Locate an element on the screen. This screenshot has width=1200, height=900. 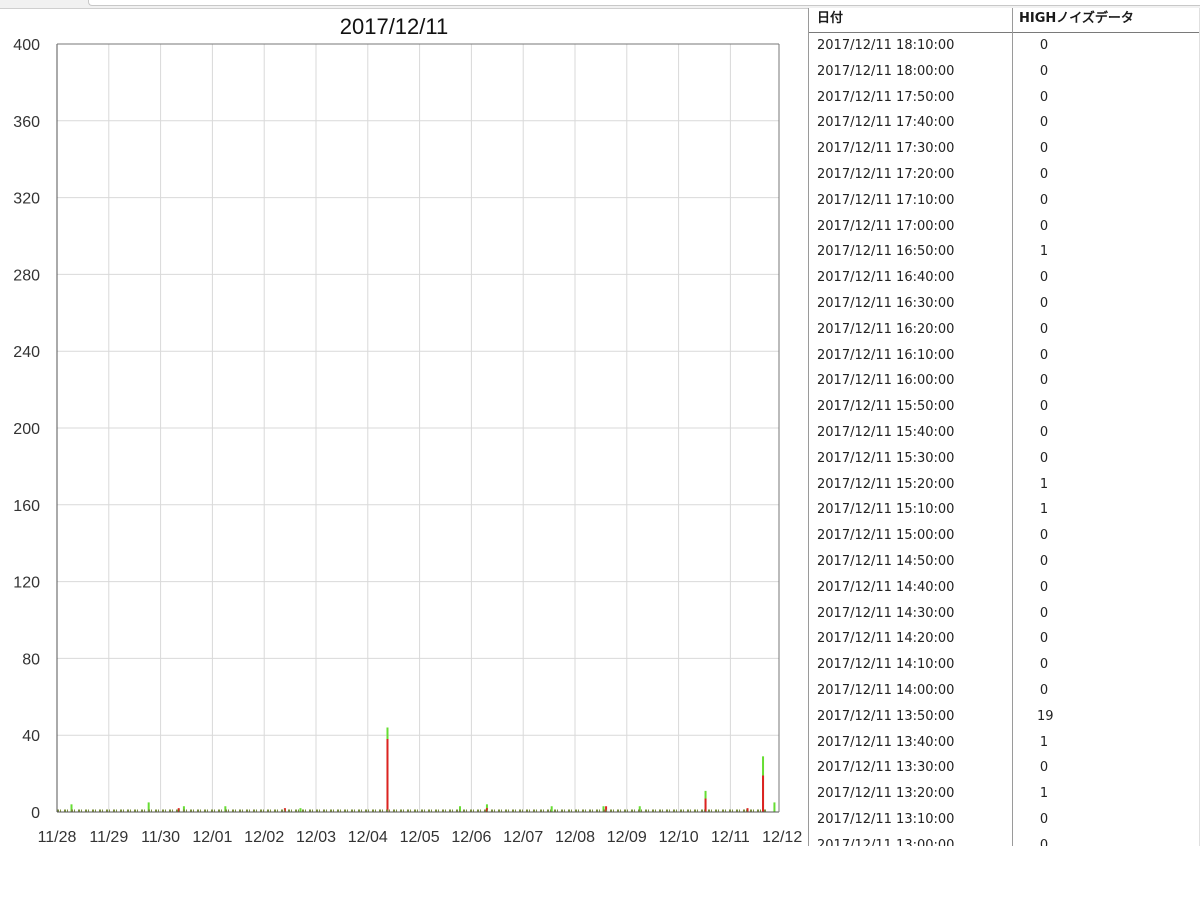
x-tick-label: 12/09 is located at coordinates (627, 837).